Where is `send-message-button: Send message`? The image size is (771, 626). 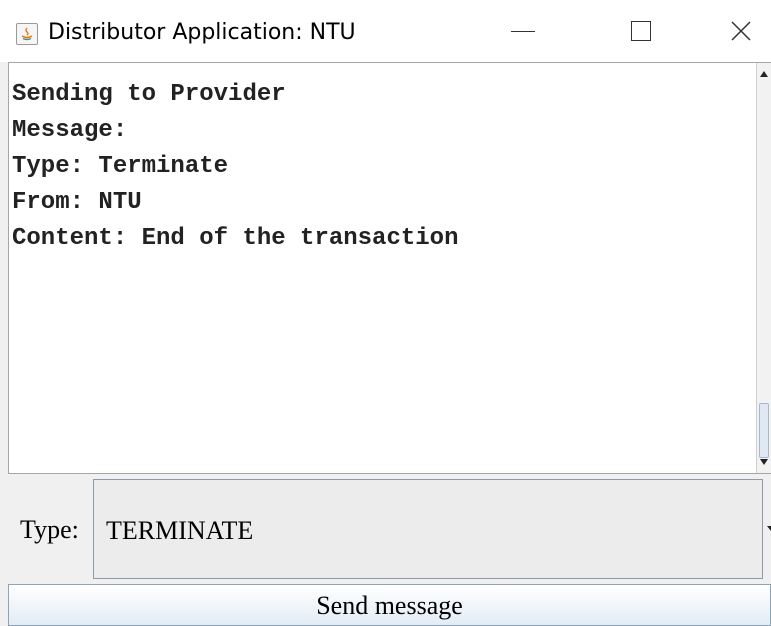 send-message-button: Send message is located at coordinates (389, 605).